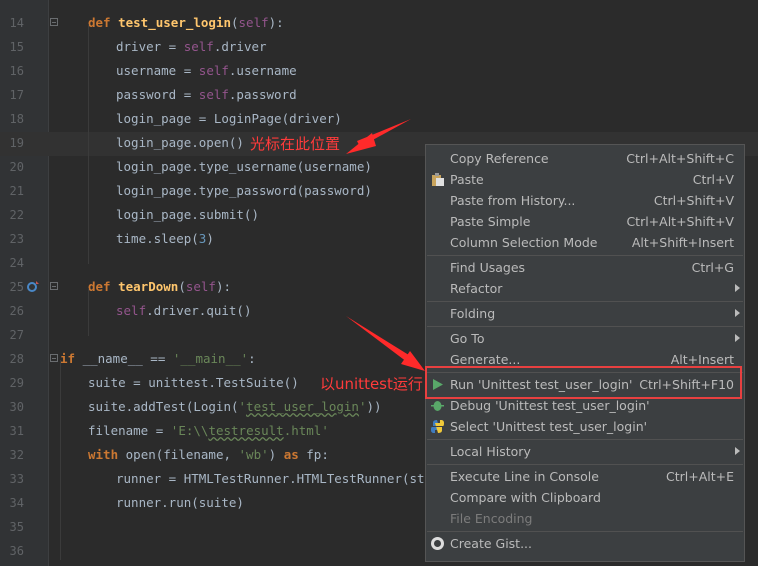  I want to click on menu-item-label: Find Usages, so click(488, 267).